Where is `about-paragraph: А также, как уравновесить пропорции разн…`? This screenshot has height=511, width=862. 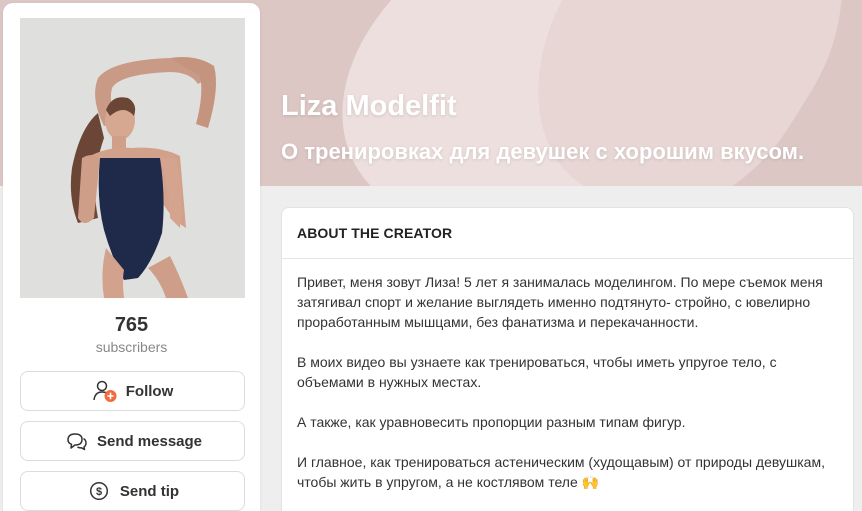
about-paragraph: А также, как уравновесить пропорции разн… is located at coordinates (491, 422).